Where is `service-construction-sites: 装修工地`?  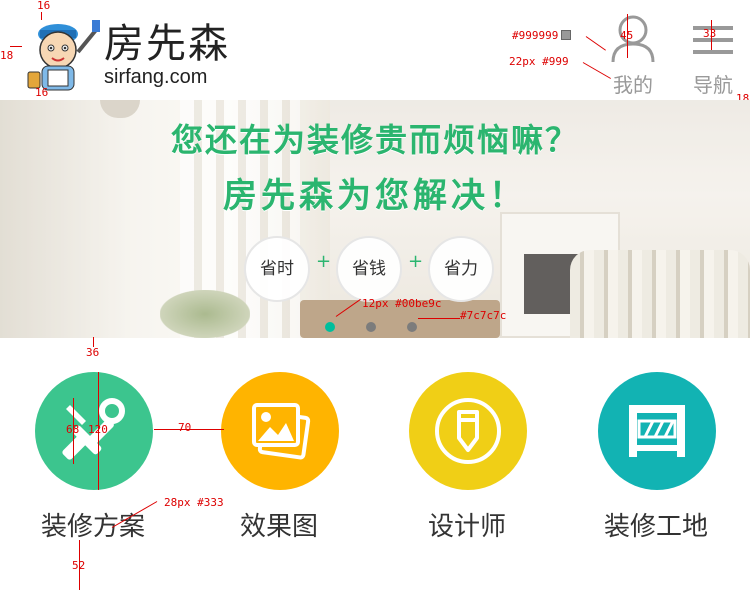 service-construction-sites: 装修工地 is located at coordinates (656, 462).